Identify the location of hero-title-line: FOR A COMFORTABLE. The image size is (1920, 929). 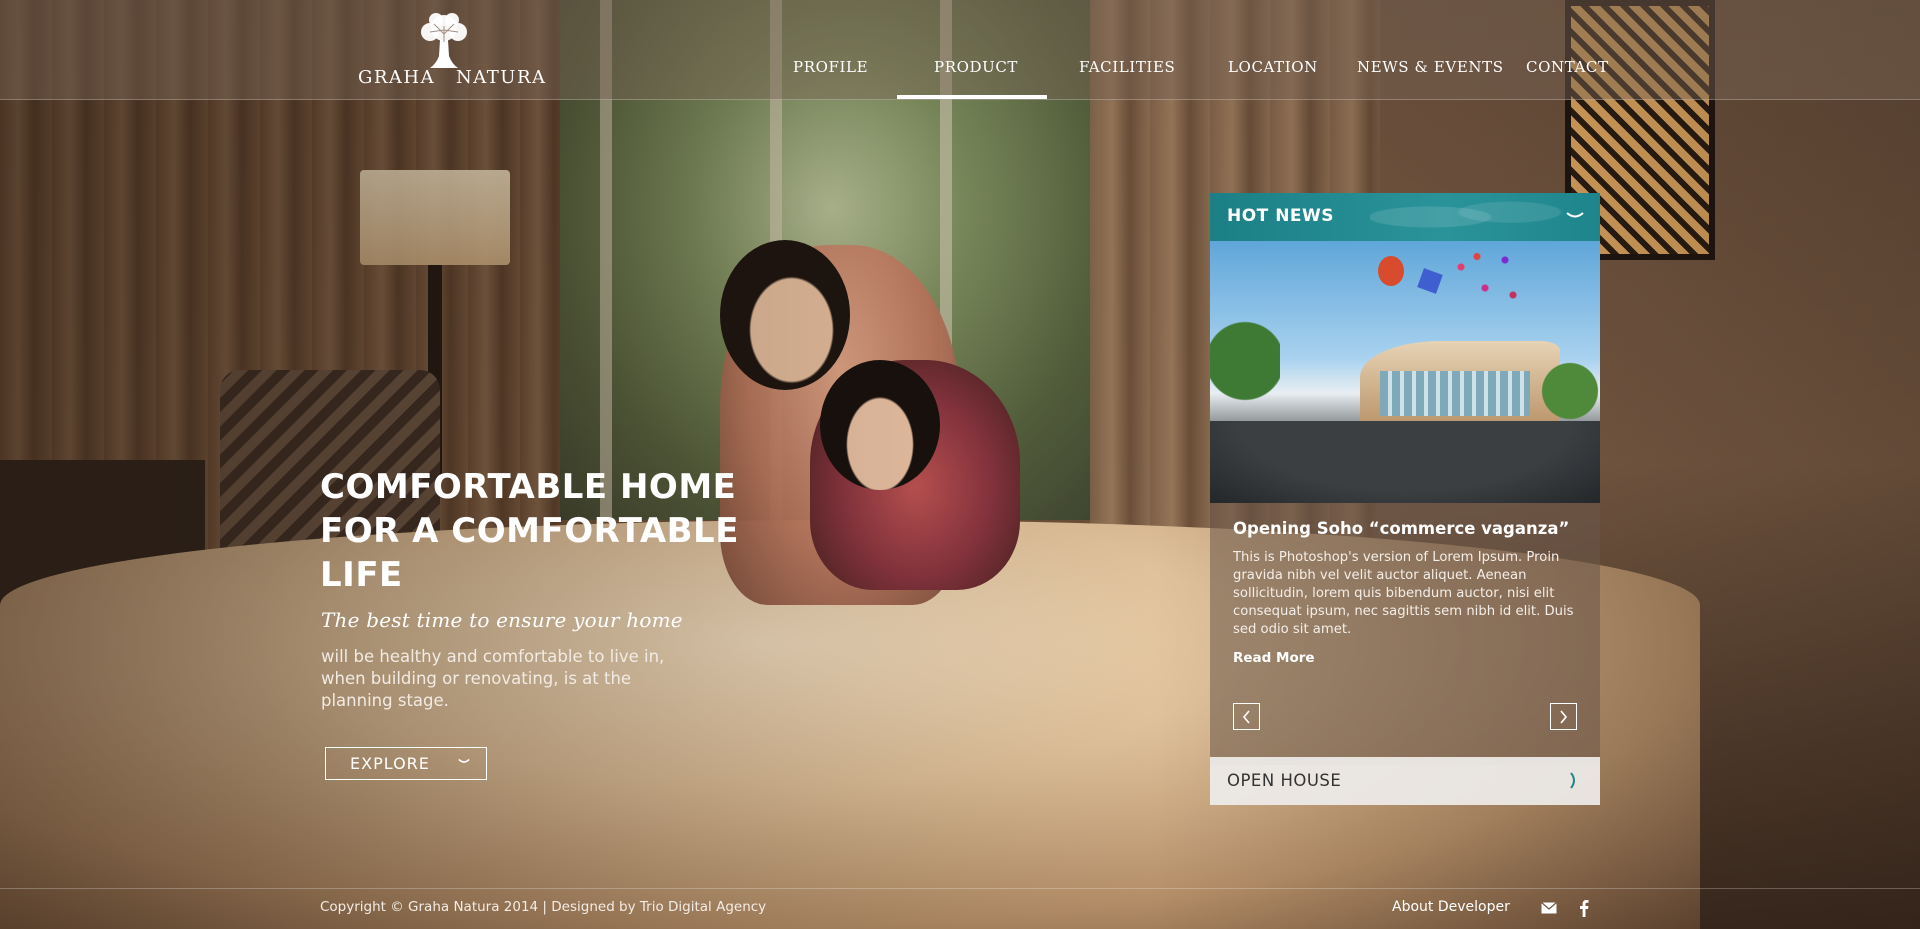
(529, 531).